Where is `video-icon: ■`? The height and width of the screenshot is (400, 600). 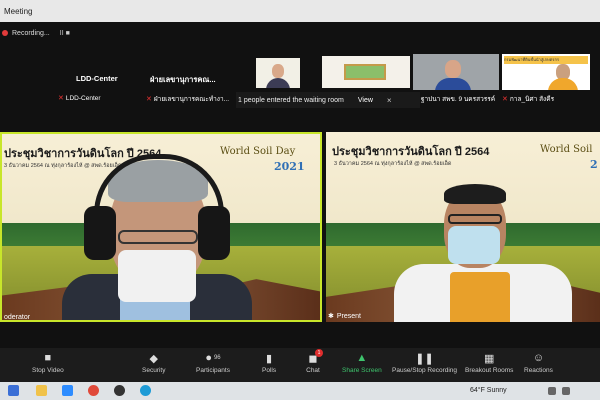 video-icon: ■ is located at coordinates (48, 358).